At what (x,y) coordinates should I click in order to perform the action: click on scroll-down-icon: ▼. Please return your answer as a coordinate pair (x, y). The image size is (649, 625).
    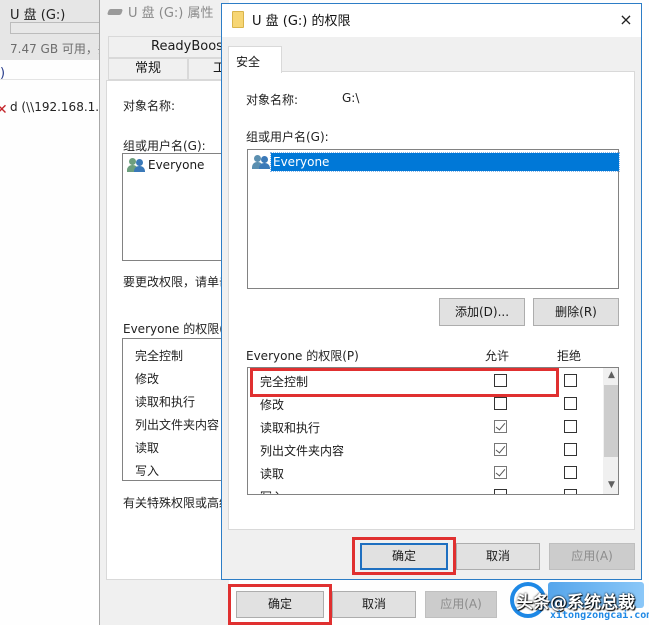
    Looking at the image, I should click on (610, 485).